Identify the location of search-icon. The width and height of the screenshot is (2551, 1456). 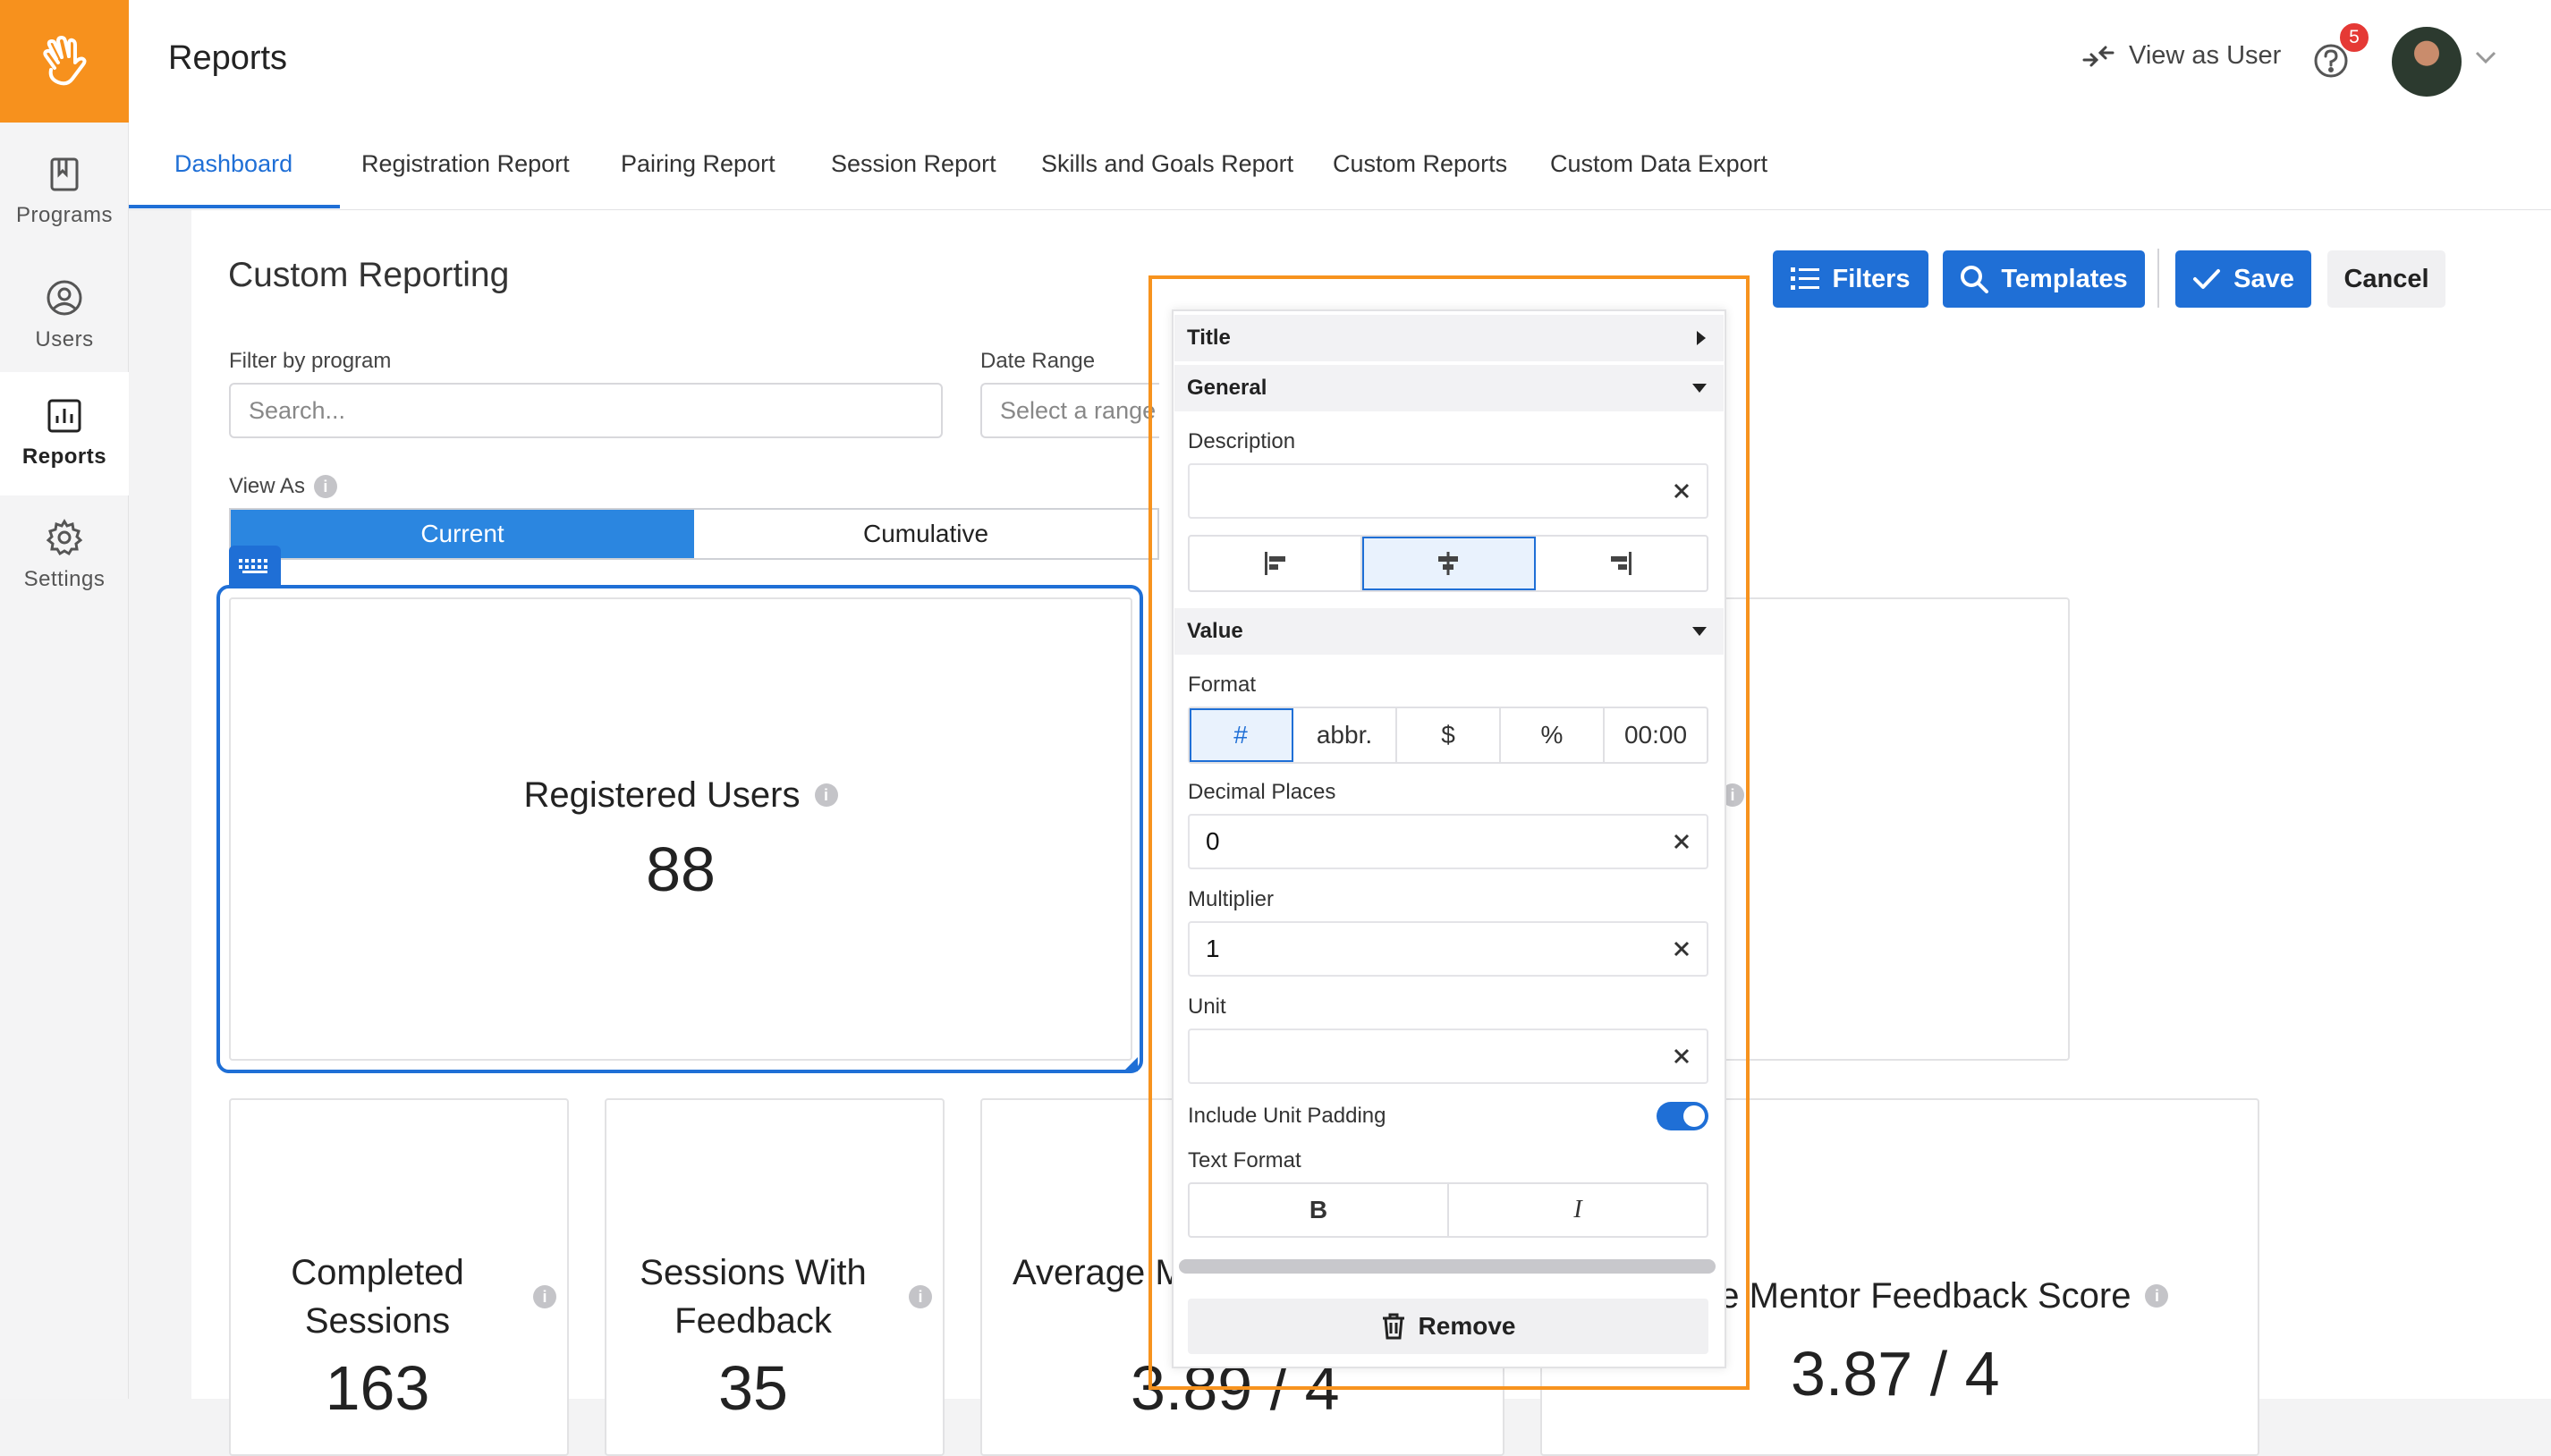
(1975, 279).